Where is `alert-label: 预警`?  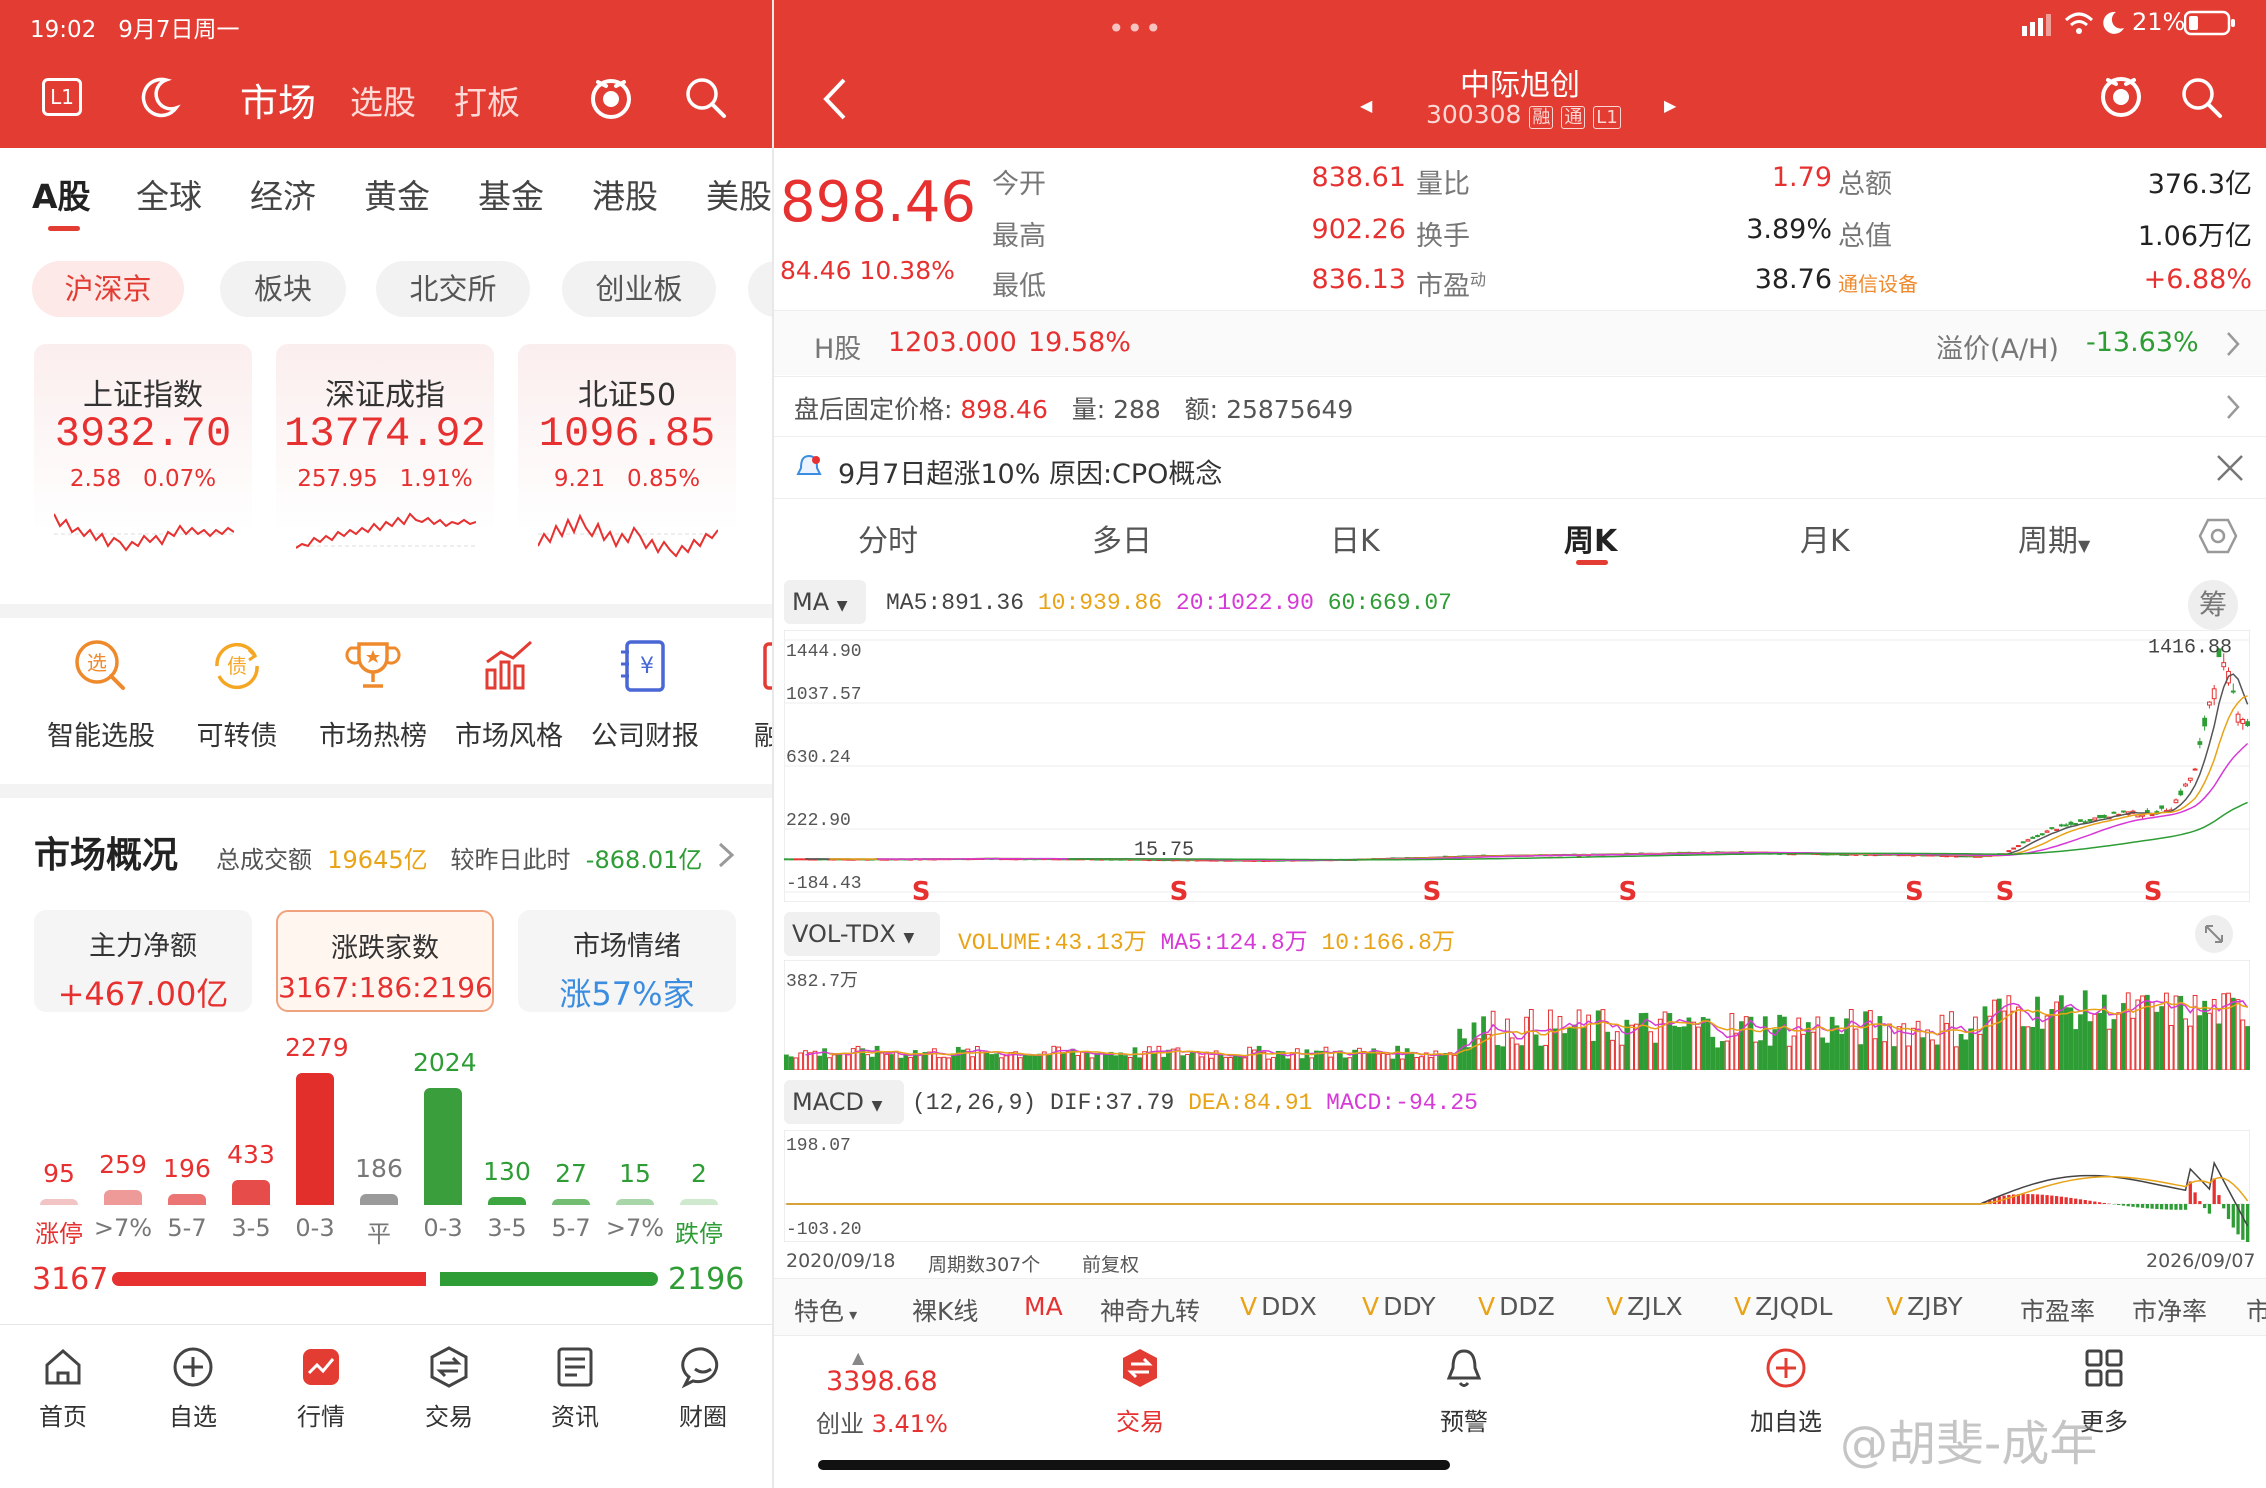 alert-label: 预警 is located at coordinates (1464, 1422).